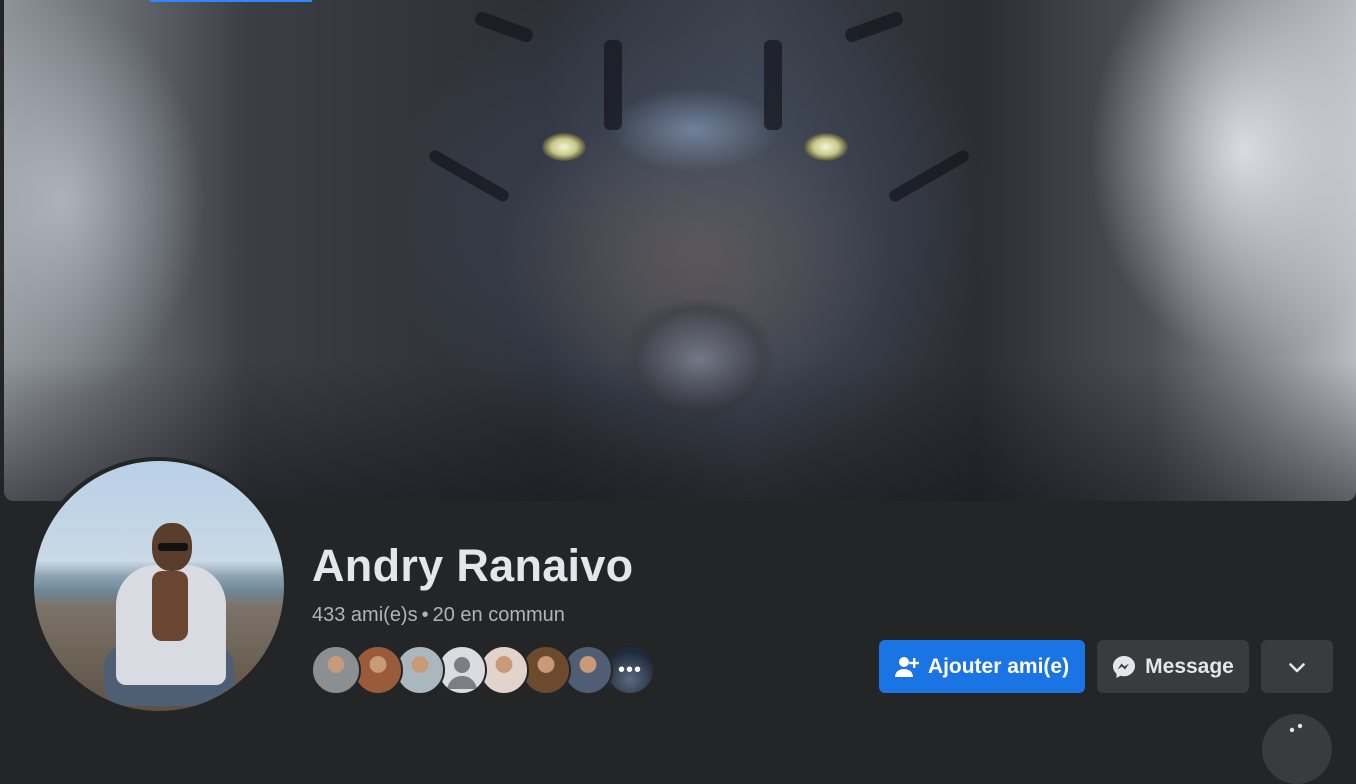 This screenshot has width=1356, height=784. What do you see at coordinates (336, 670) in the screenshot?
I see `friend-avatar` at bounding box center [336, 670].